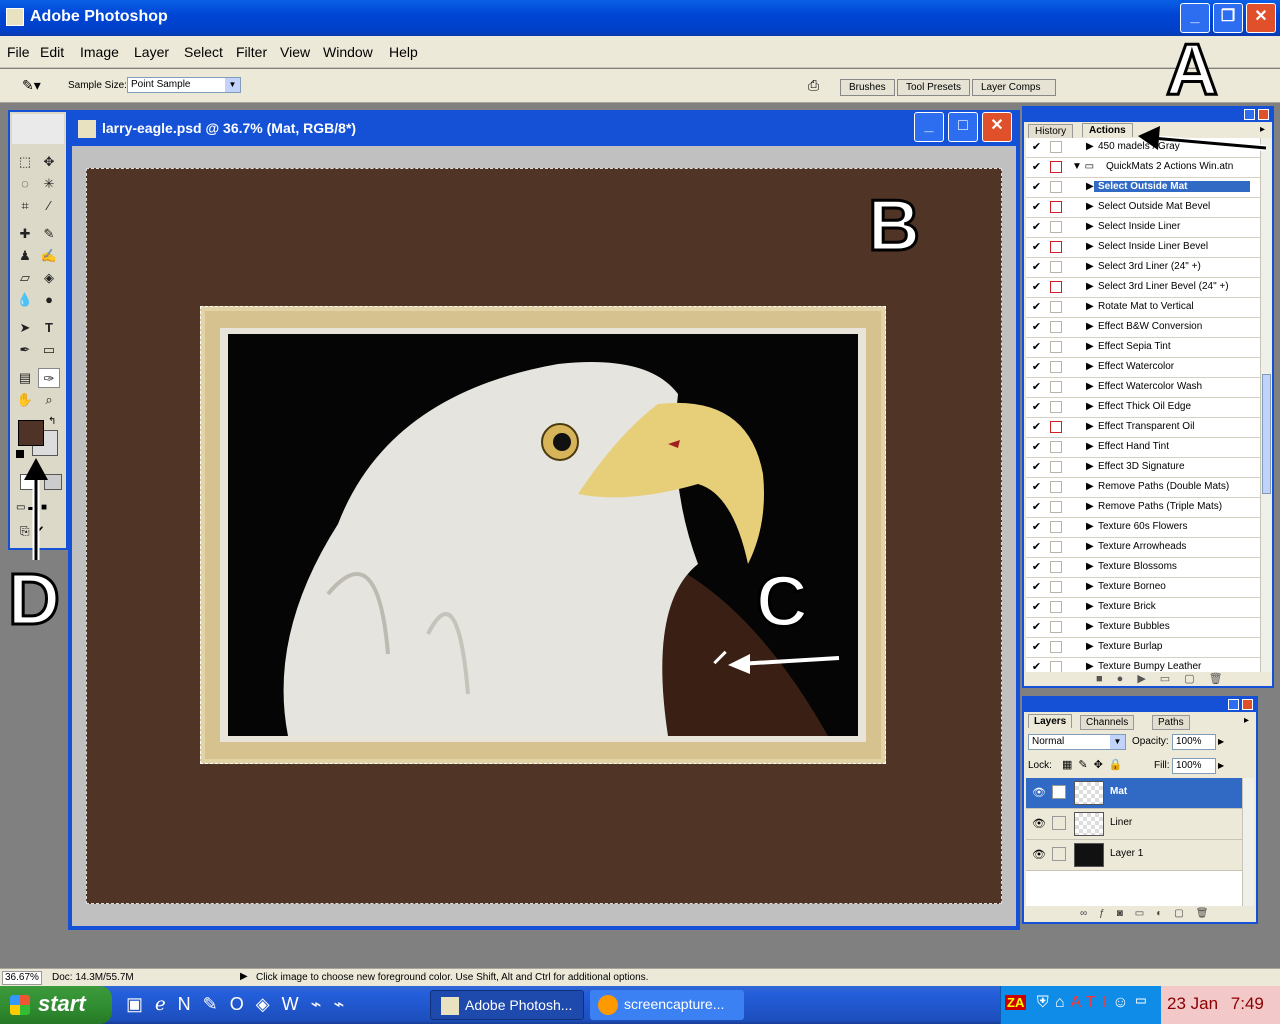  I want to click on action-row: ✔ ▶ Effect 3D Signature, so click(1143, 468).